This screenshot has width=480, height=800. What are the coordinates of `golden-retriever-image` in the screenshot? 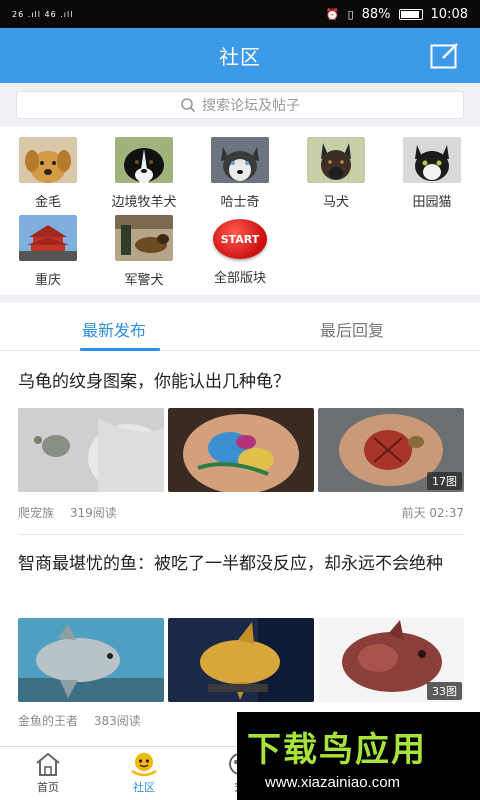 It's located at (48, 160).